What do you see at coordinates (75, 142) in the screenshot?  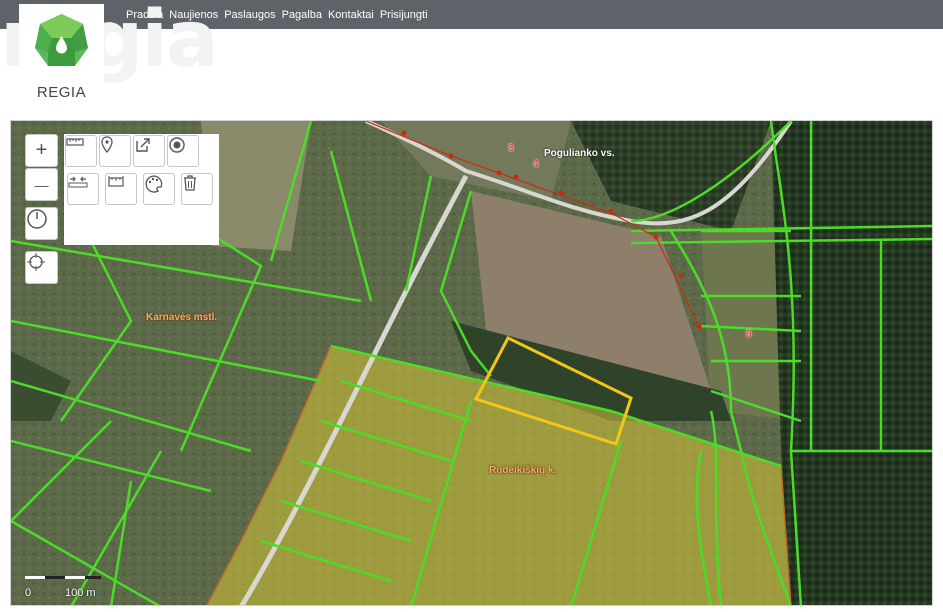 I see `ruler-icon` at bounding box center [75, 142].